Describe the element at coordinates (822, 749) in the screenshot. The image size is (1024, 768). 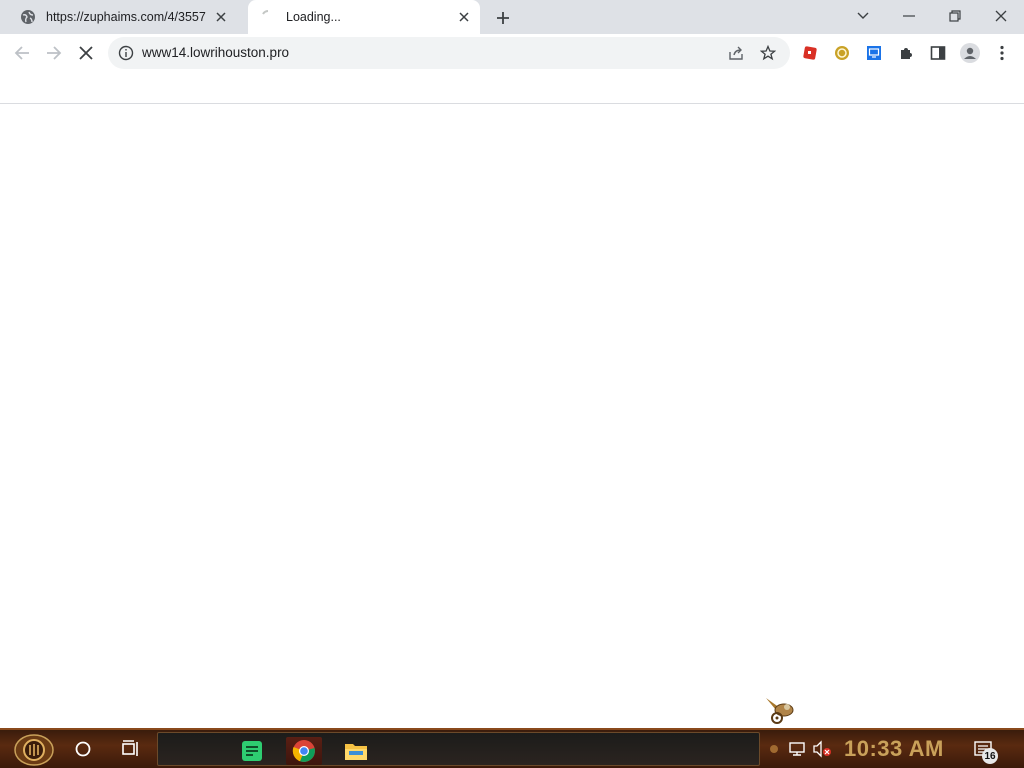
I see `volume-muted-icon` at that location.